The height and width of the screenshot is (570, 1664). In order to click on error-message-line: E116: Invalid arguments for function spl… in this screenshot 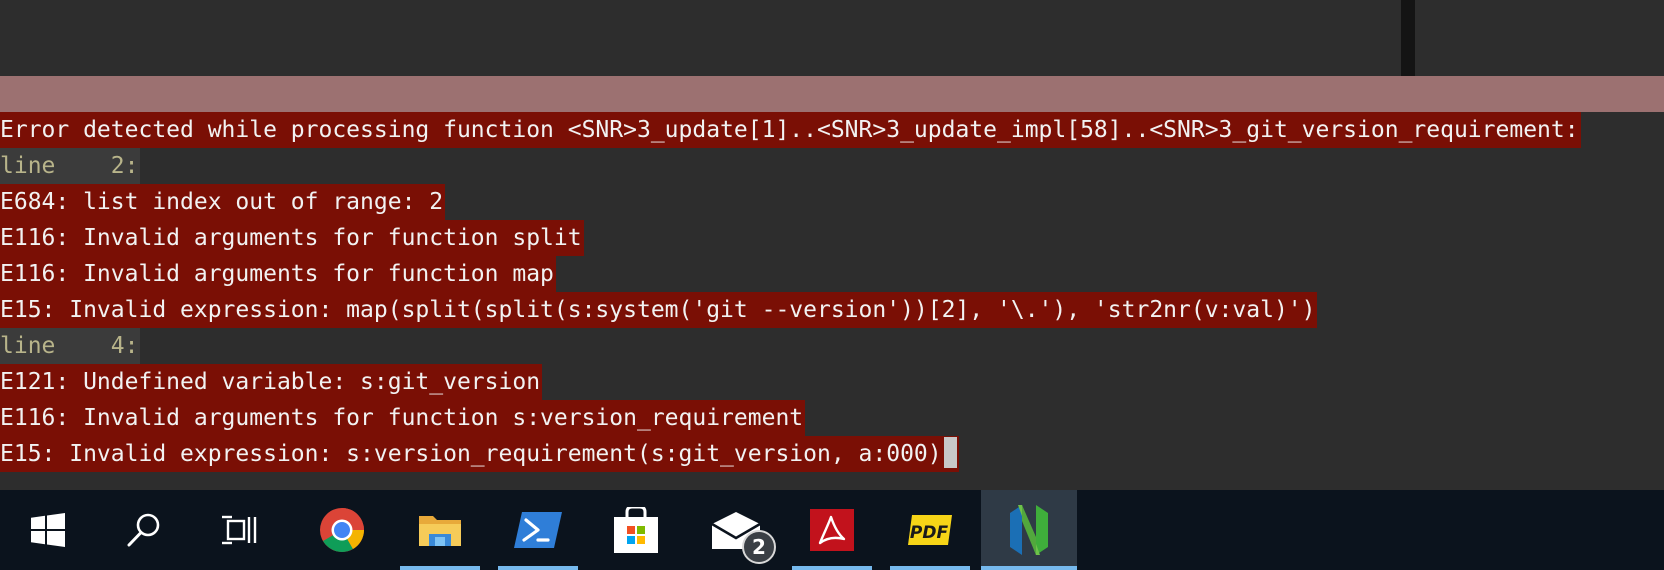, I will do `click(292, 238)`.